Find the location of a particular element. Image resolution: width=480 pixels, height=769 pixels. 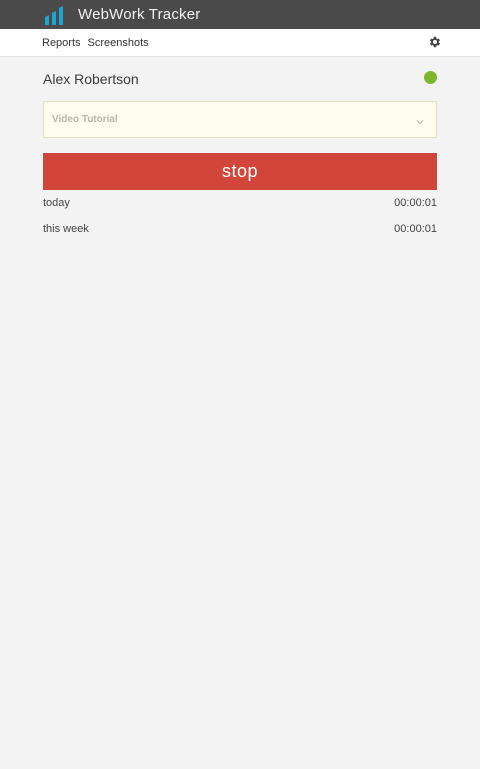

user-row: Alex Robertson is located at coordinates (240, 79).